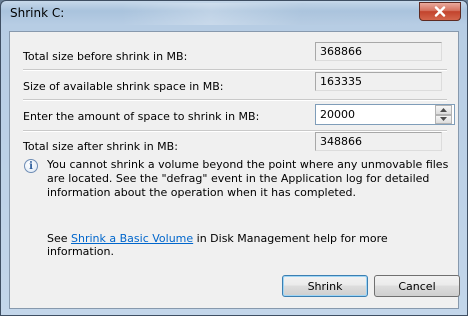  What do you see at coordinates (37, 13) in the screenshot?
I see `window-title: Shrink C:` at bounding box center [37, 13].